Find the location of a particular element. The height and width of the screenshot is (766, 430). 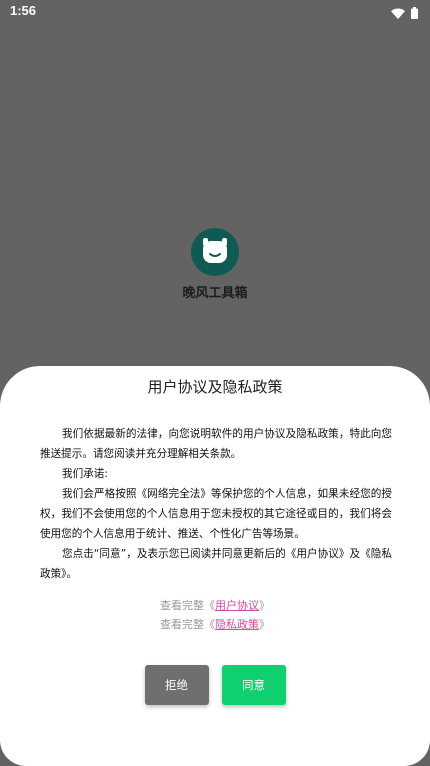

status-icons is located at coordinates (404, 13).